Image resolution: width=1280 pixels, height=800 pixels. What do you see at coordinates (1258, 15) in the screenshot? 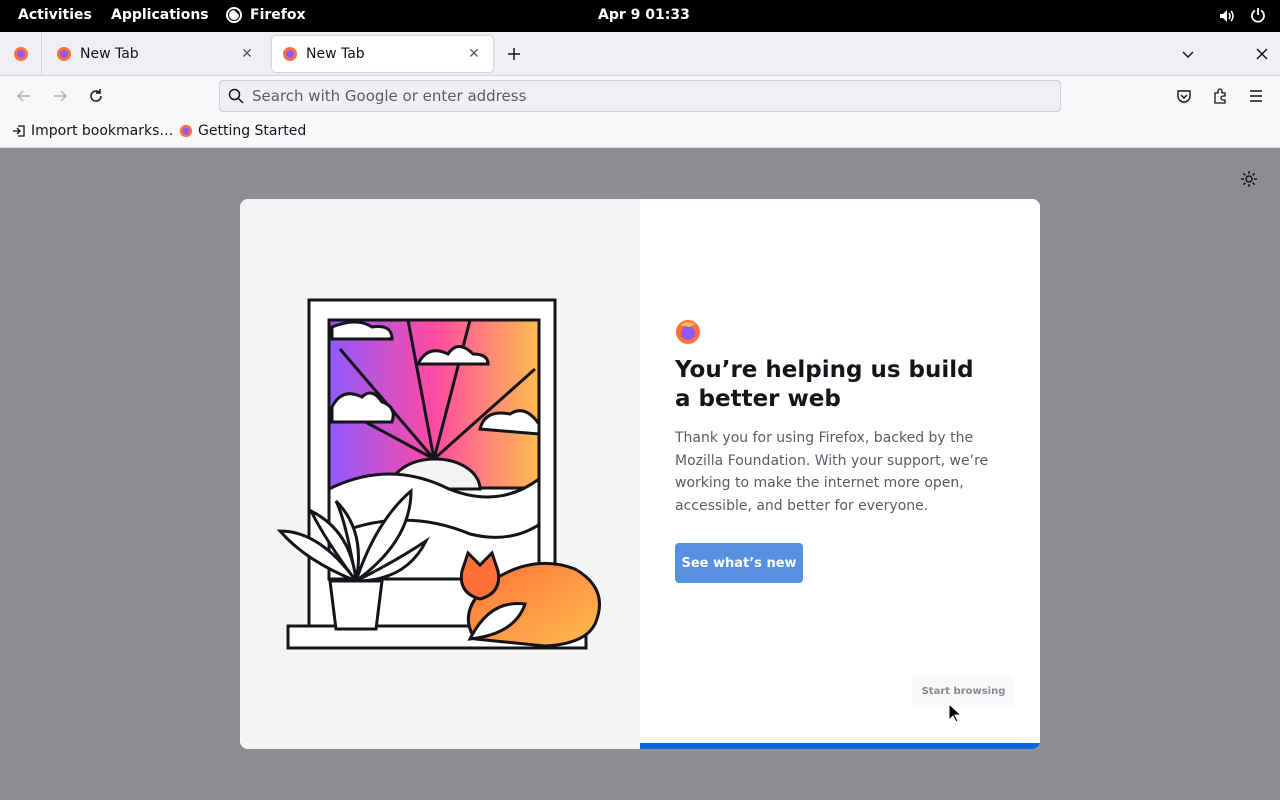
I see `power-icon` at bounding box center [1258, 15].